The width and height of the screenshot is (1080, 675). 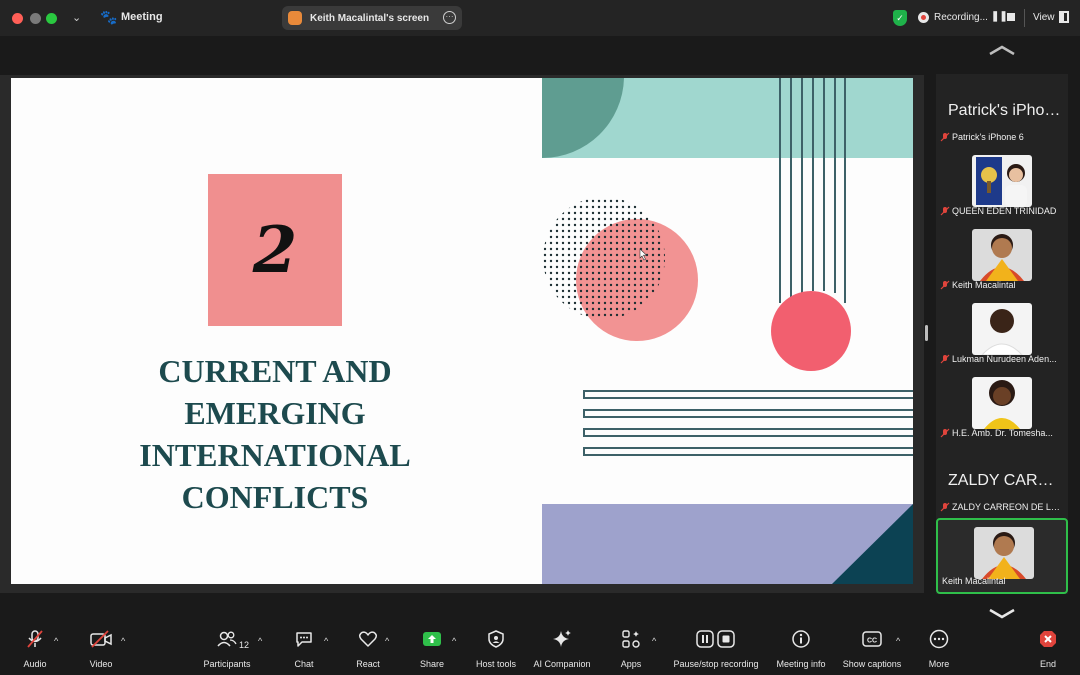 What do you see at coordinates (801, 651) in the screenshot?
I see `meeting-info-button: Meeting info` at bounding box center [801, 651].